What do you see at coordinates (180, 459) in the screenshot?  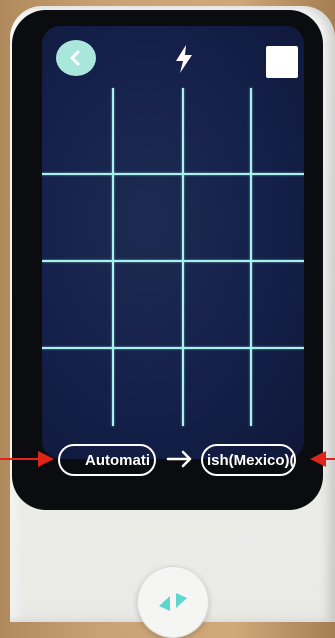 I see `right-arrow-icon` at bounding box center [180, 459].